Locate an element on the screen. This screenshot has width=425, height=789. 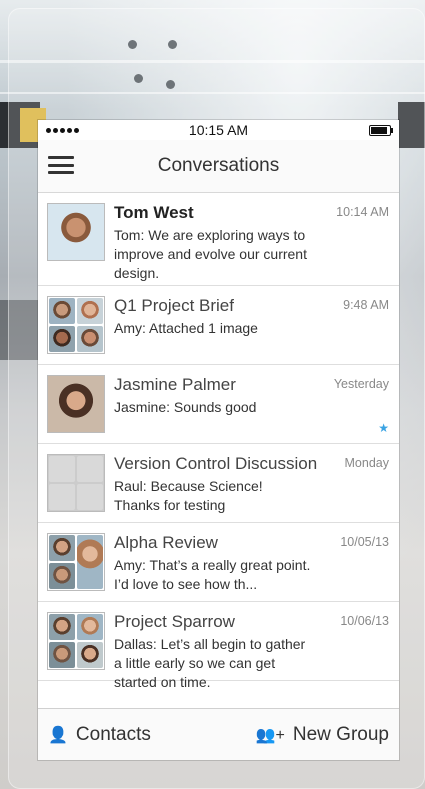
new-group-button: 👥+ New Group is located at coordinates (322, 735).